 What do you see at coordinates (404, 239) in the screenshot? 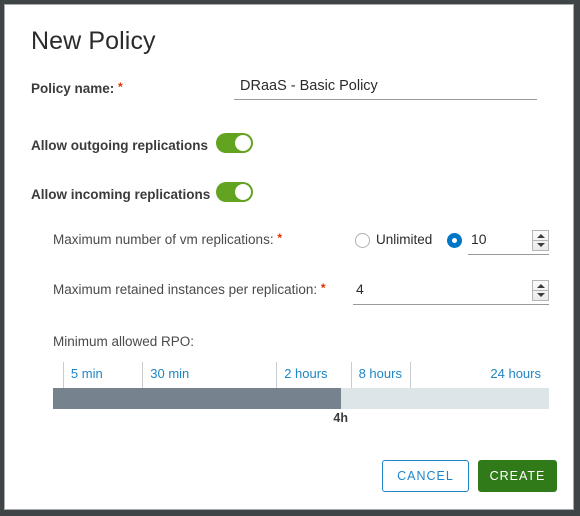
I see `radio-unlimited-label: Unlimited` at bounding box center [404, 239].